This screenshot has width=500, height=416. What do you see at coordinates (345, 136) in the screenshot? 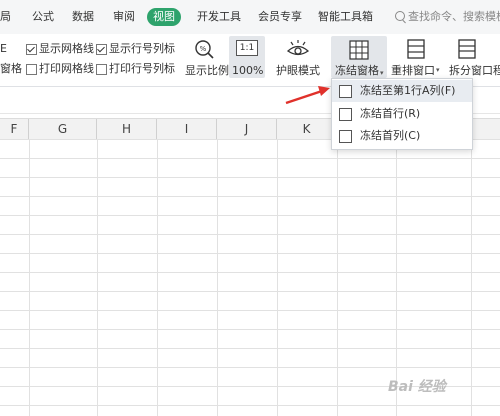
I see `freeze-first-column-icon` at bounding box center [345, 136].